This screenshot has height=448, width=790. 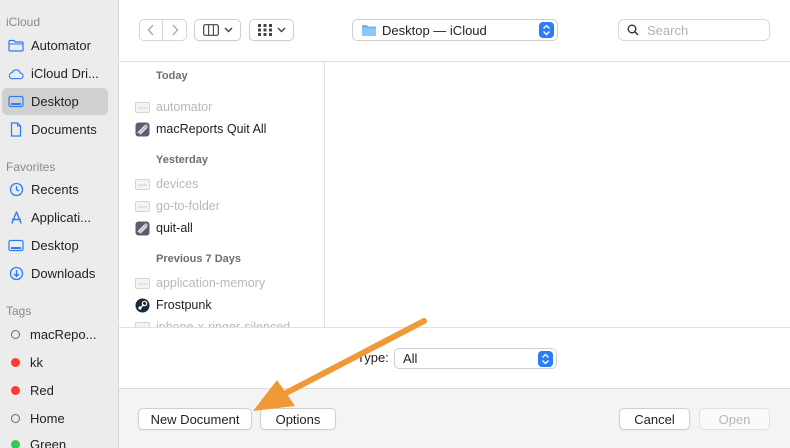 I want to click on list-item-name: Frostpunk, so click(x=184, y=305).